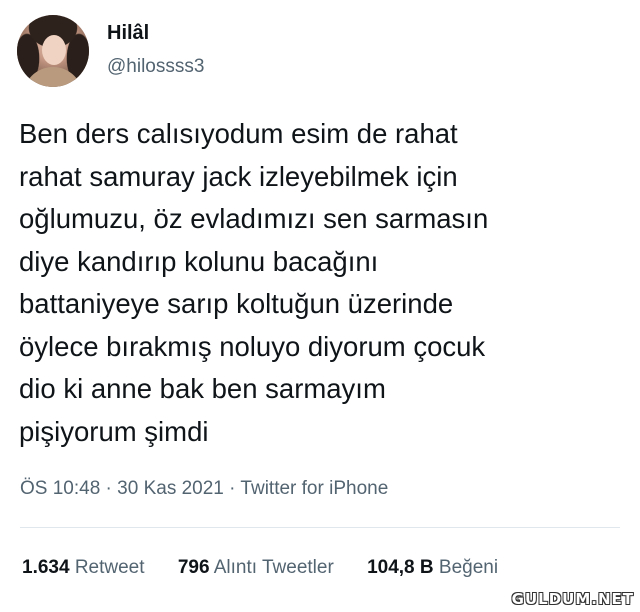 Image resolution: width=640 pixels, height=612 pixels. Describe the element at coordinates (320, 527) in the screenshot. I see `divider` at that location.